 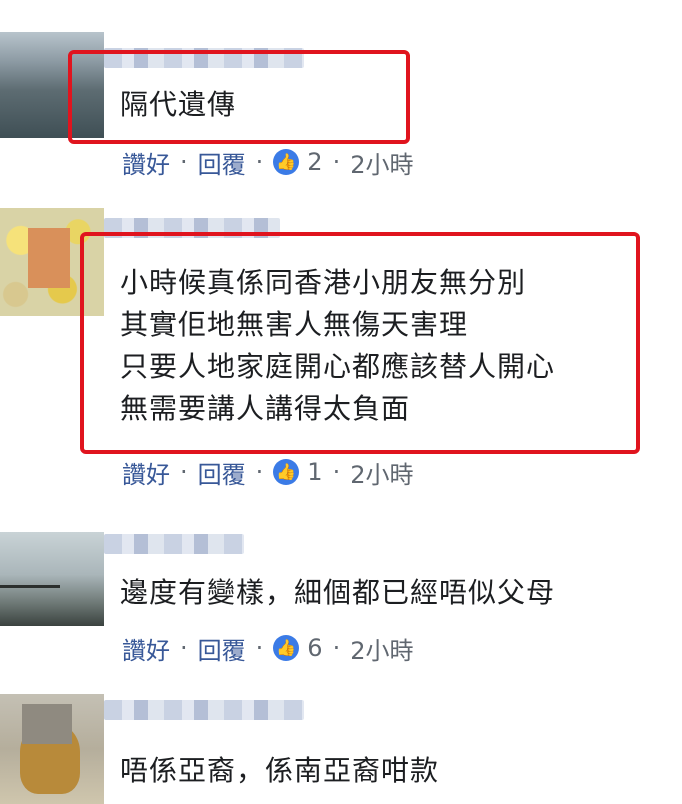 I want to click on comment-text: 邊度有變樣，細個都已經唔似父母, so click(x=337, y=593).